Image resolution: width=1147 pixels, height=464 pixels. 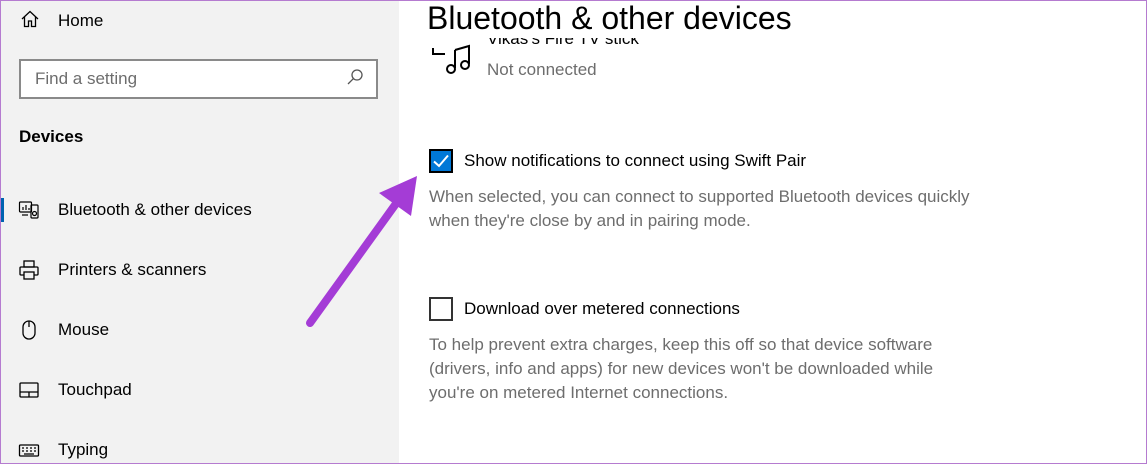 I want to click on sidebar-item-printers: Printers & scanners, so click(x=199, y=270).